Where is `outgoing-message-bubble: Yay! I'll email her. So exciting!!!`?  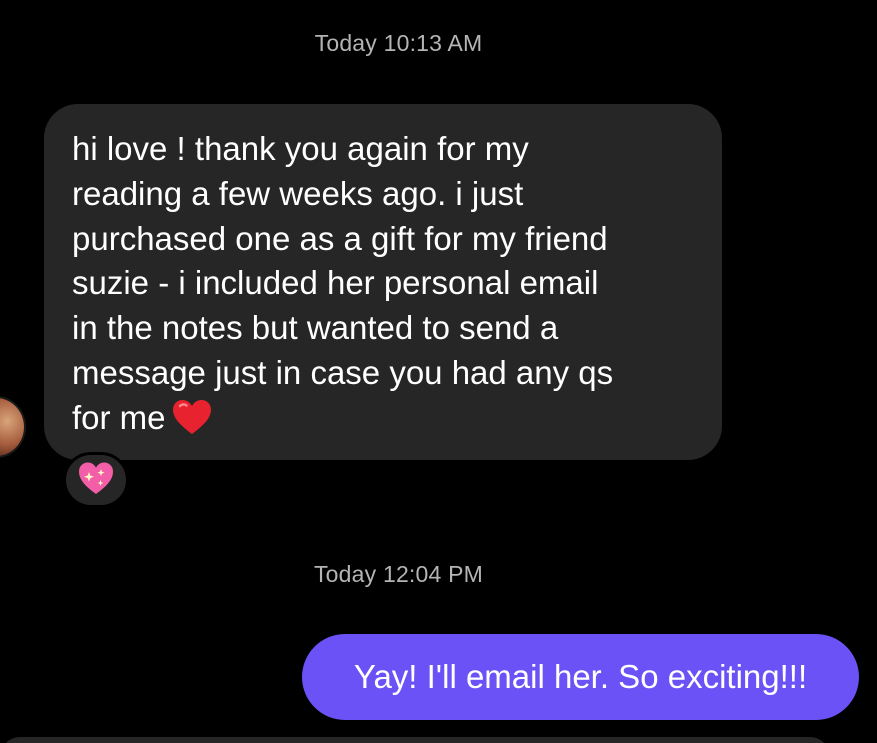 outgoing-message-bubble: Yay! I'll email her. So exciting!!! is located at coordinates (580, 677).